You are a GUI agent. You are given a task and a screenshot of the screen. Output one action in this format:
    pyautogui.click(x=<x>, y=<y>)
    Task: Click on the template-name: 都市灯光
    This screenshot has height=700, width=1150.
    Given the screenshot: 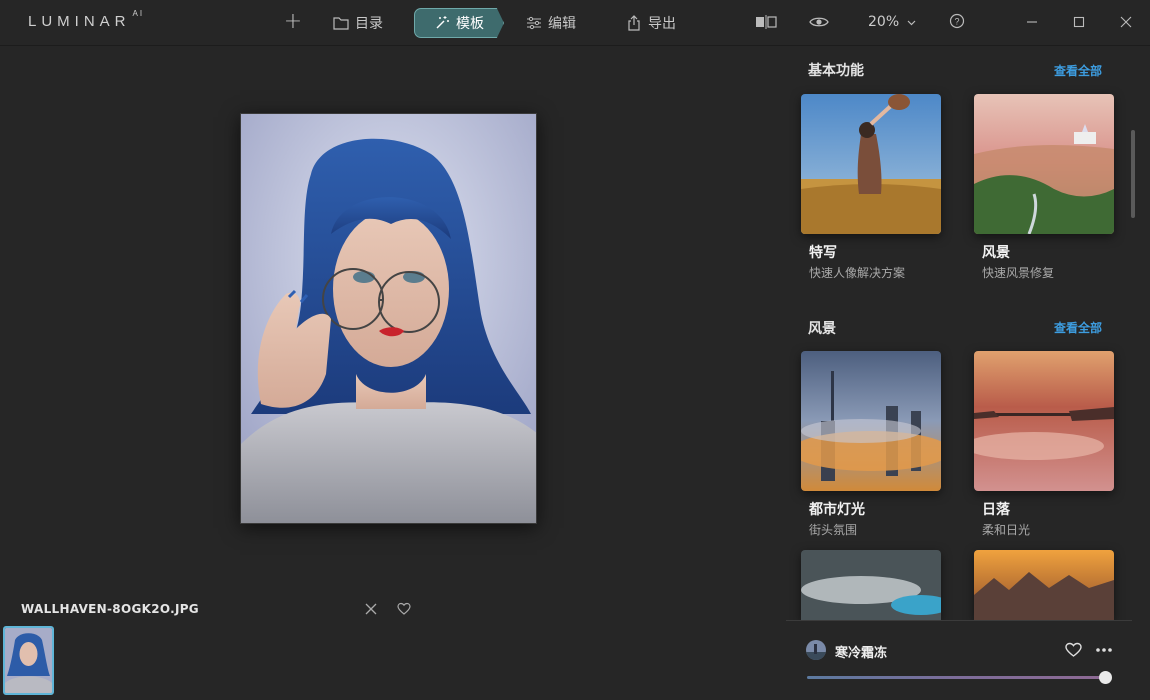 What is the action you would take?
    pyautogui.click(x=837, y=510)
    